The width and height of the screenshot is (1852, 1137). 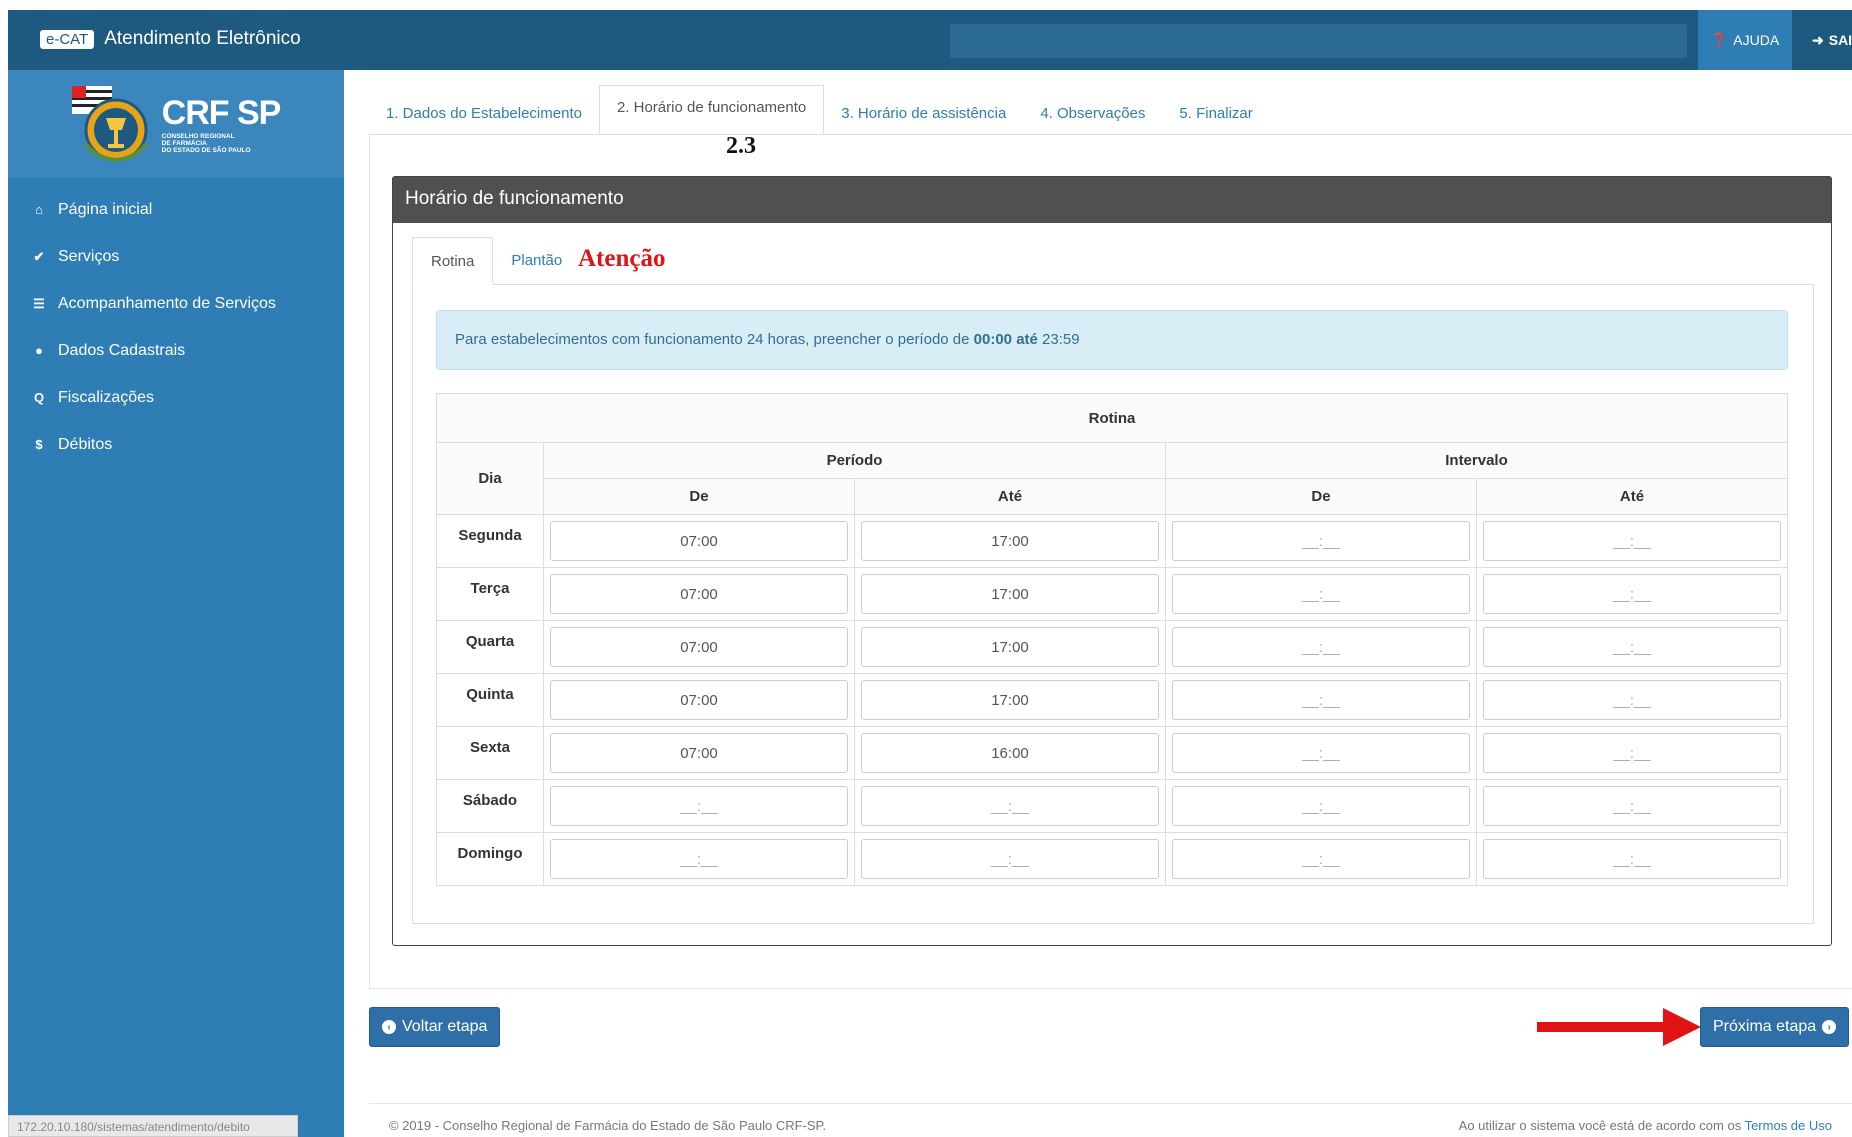 I want to click on back-step-button: ‹ Voltar etapa, so click(x=435, y=1027).